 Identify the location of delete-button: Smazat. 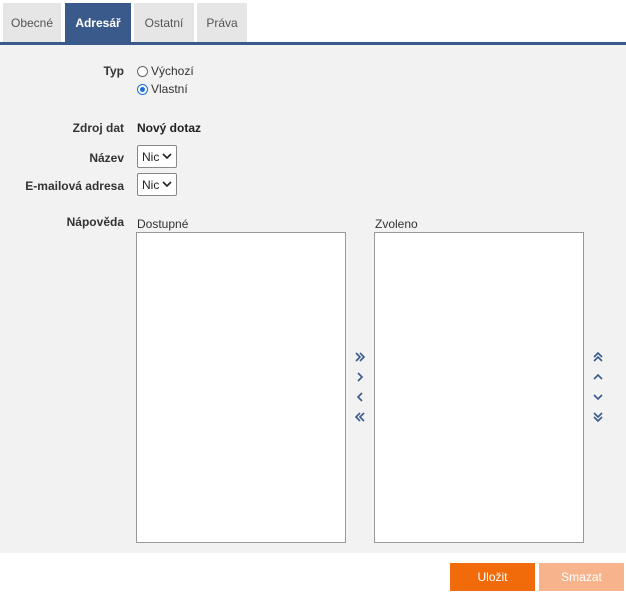
(581, 577).